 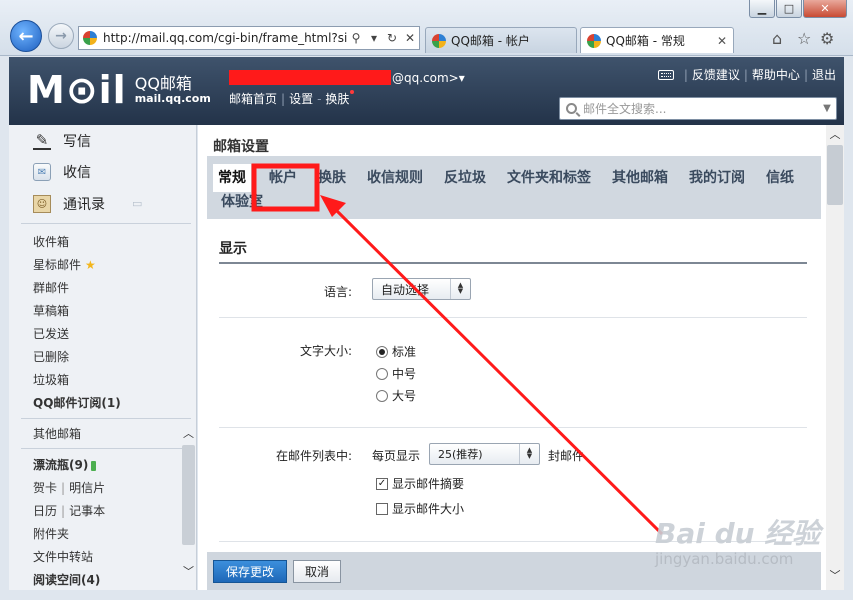 I want to click on keyboard-icon, so click(x=665, y=74).